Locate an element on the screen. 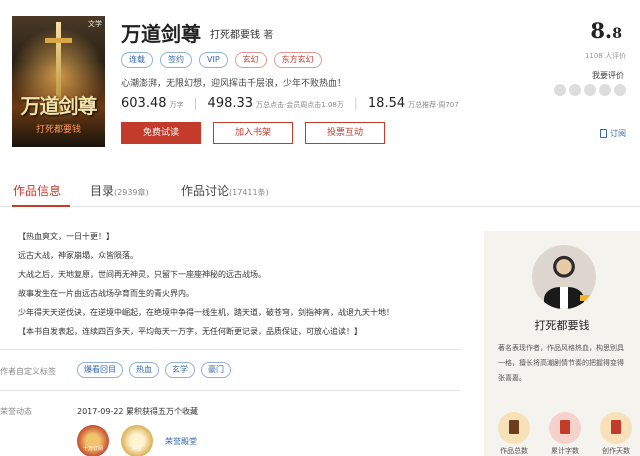 The width and height of the screenshot is (640, 456). book-author: 打死都要钱 著 is located at coordinates (241, 33).